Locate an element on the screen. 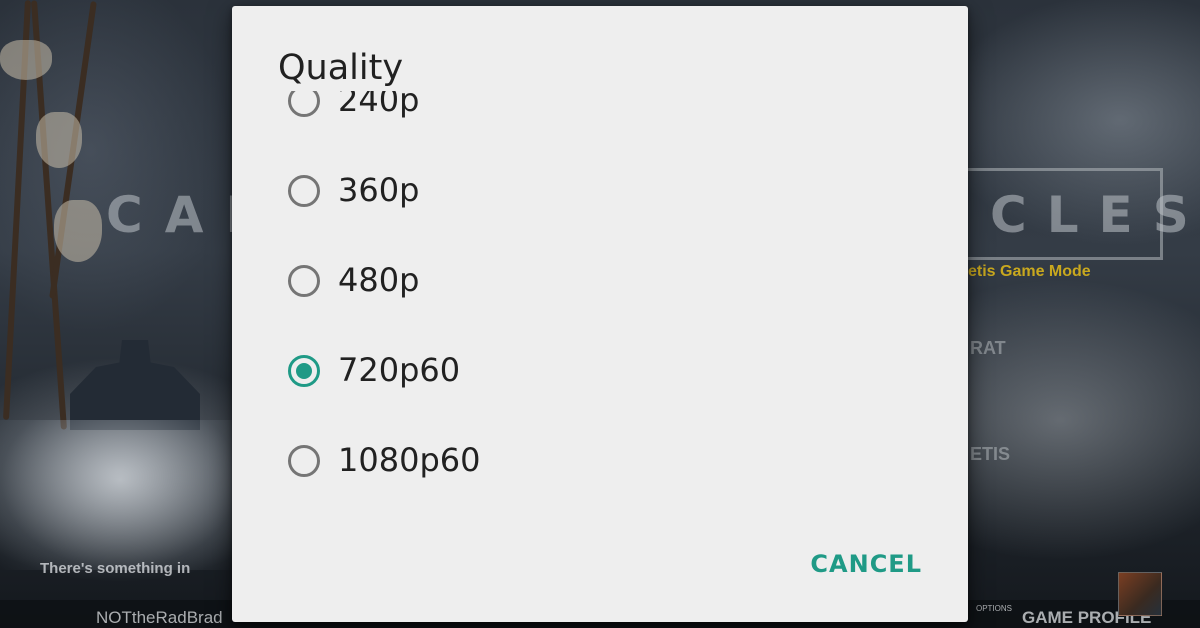  quality-option-label: 720p60 is located at coordinates (399, 370).